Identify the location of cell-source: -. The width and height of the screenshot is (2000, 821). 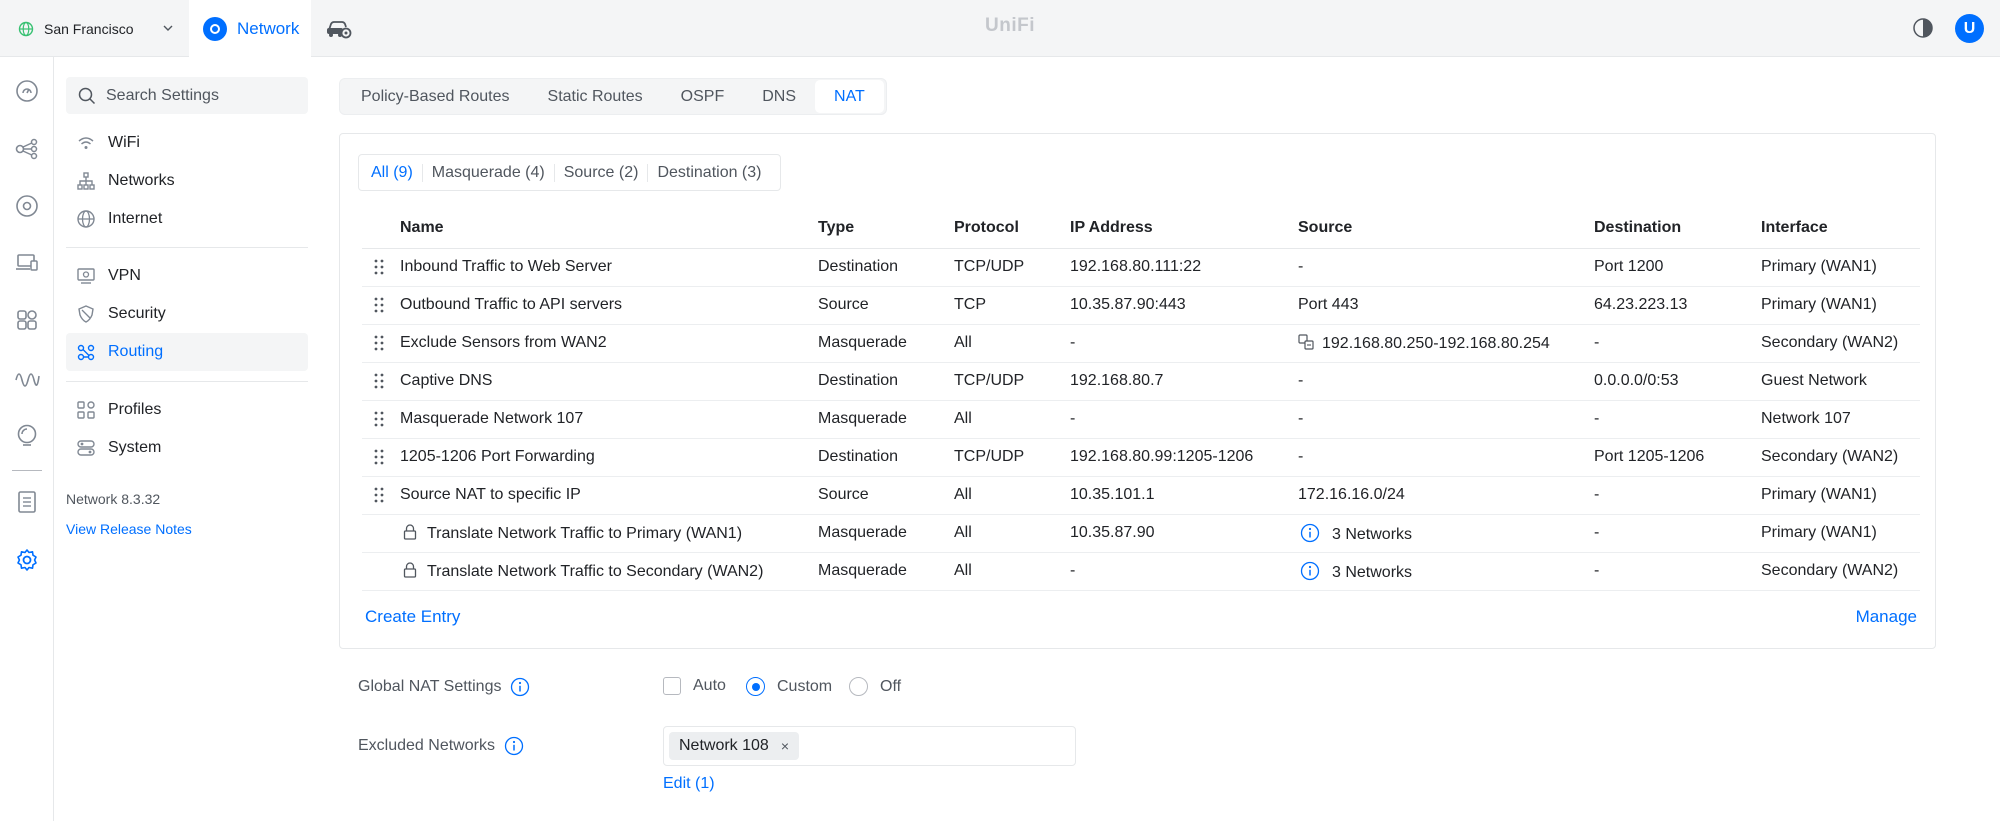
(1446, 419).